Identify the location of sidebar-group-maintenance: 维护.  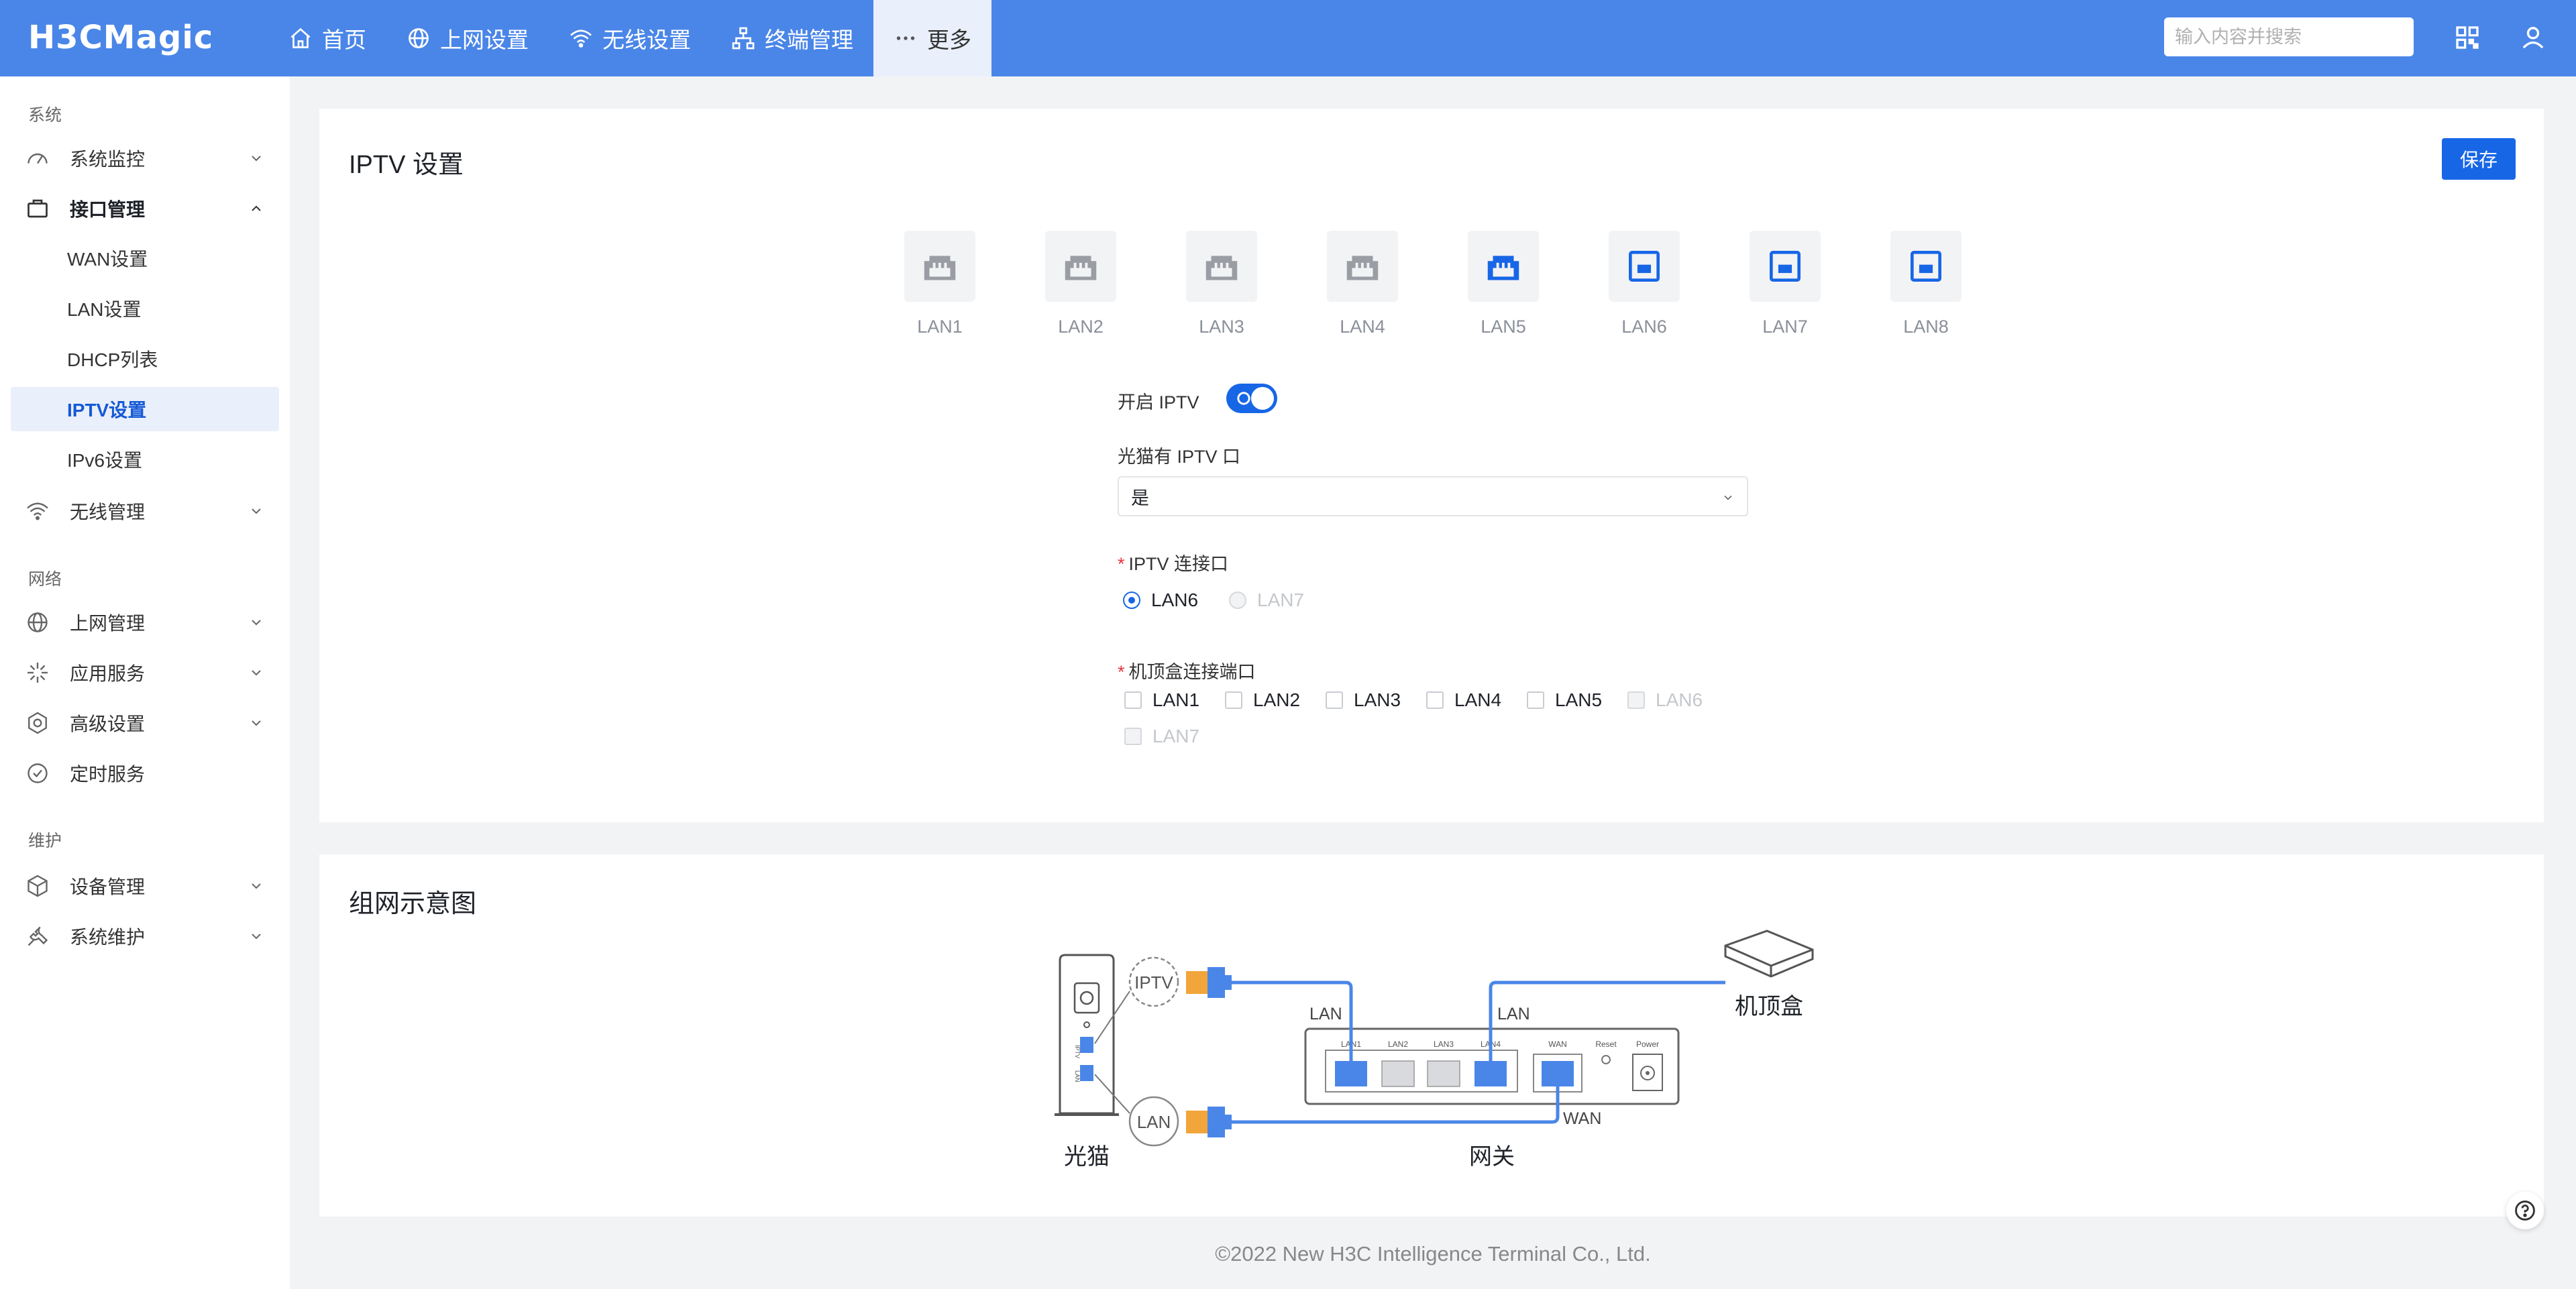
(45, 841).